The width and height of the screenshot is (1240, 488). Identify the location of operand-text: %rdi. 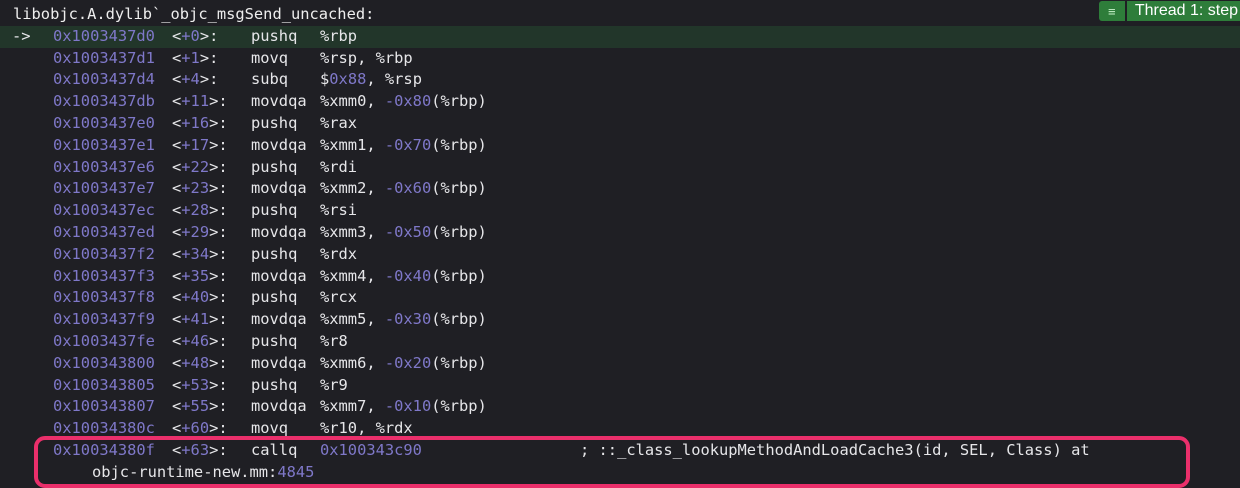
(339, 166).